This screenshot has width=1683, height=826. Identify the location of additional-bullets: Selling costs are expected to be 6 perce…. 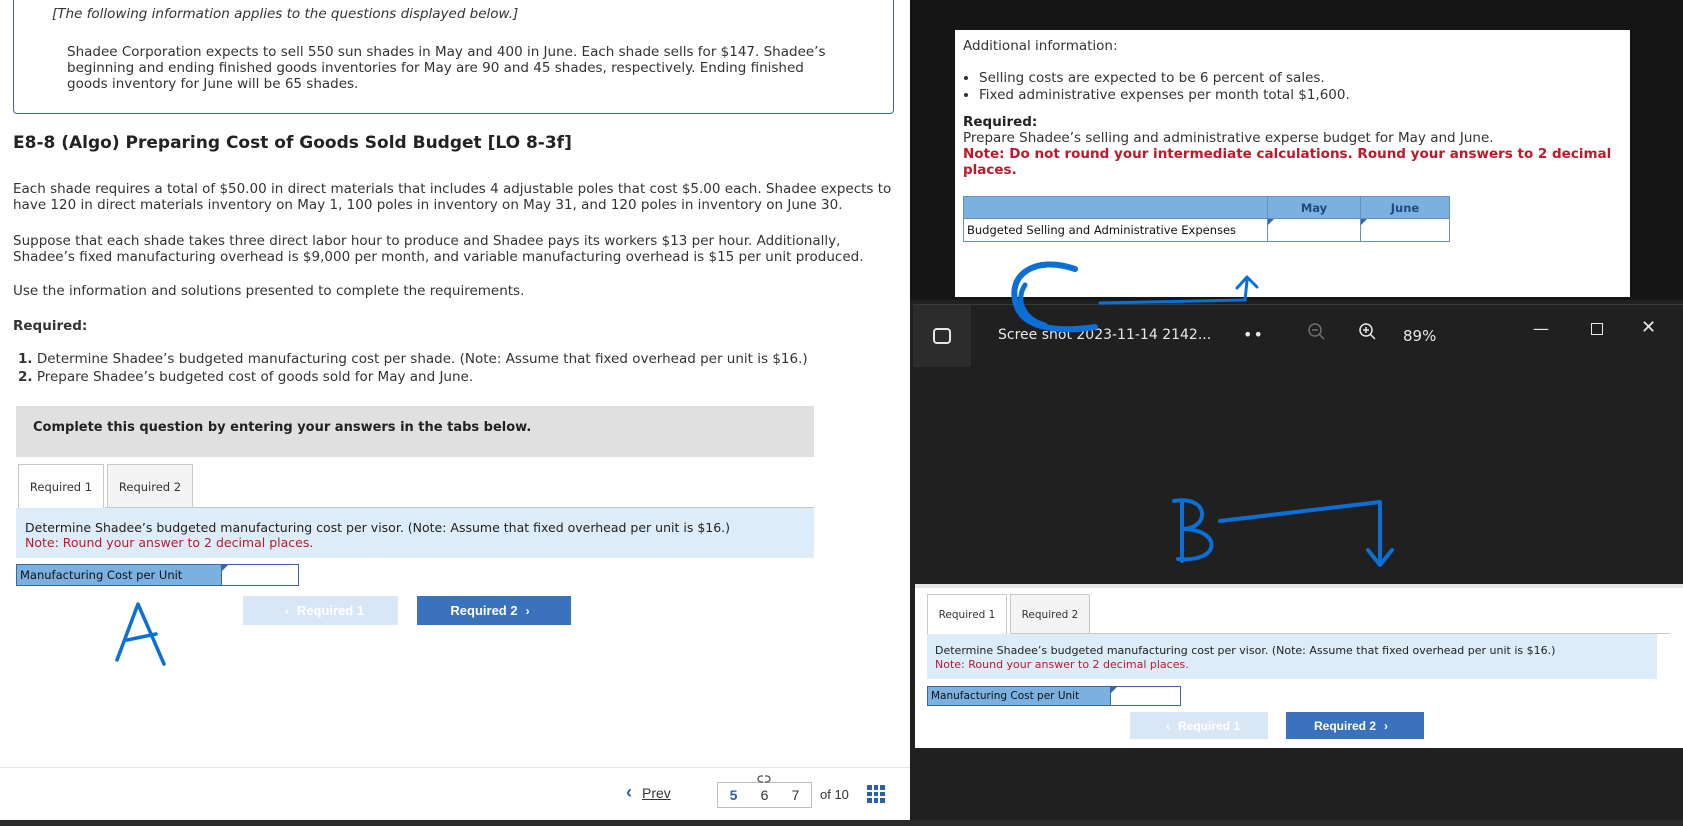
(1300, 87).